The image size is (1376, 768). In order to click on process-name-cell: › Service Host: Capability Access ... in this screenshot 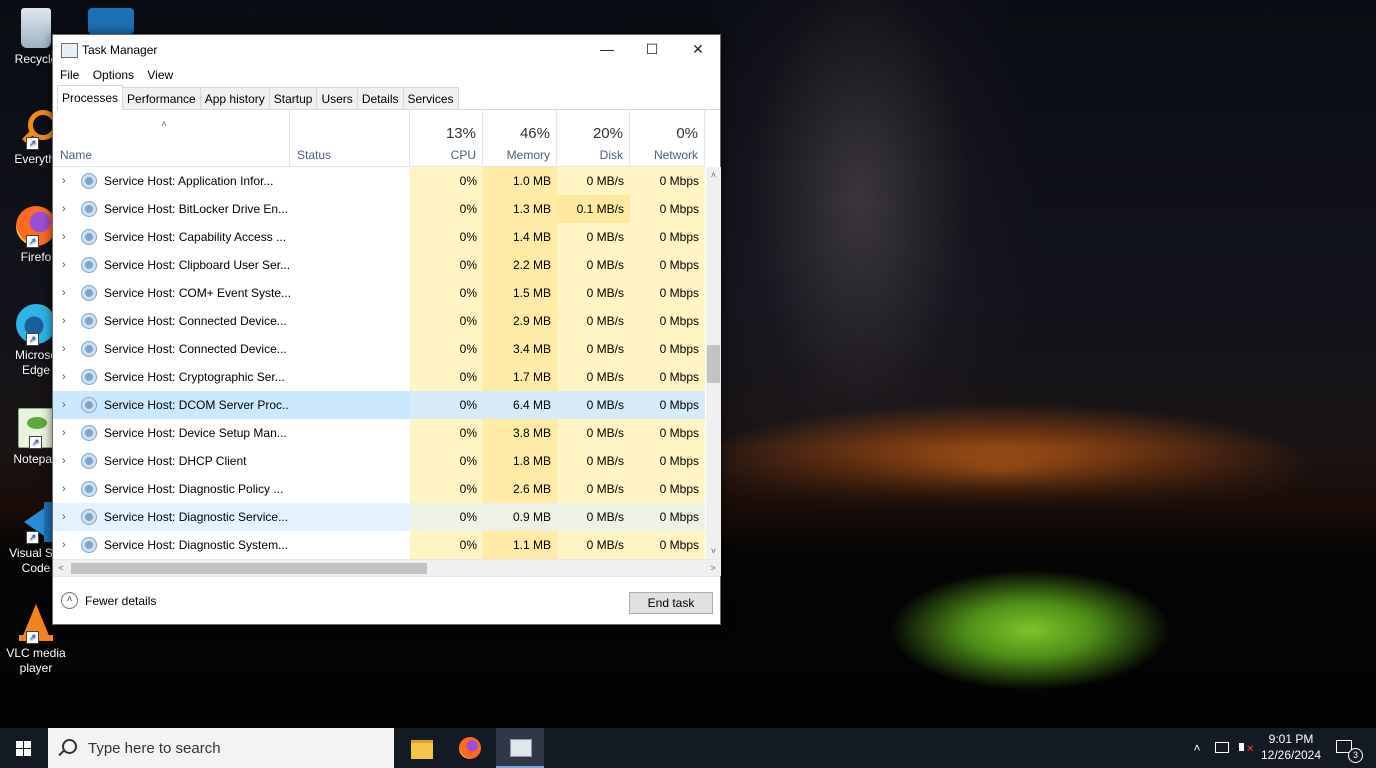, I will do `click(171, 237)`.